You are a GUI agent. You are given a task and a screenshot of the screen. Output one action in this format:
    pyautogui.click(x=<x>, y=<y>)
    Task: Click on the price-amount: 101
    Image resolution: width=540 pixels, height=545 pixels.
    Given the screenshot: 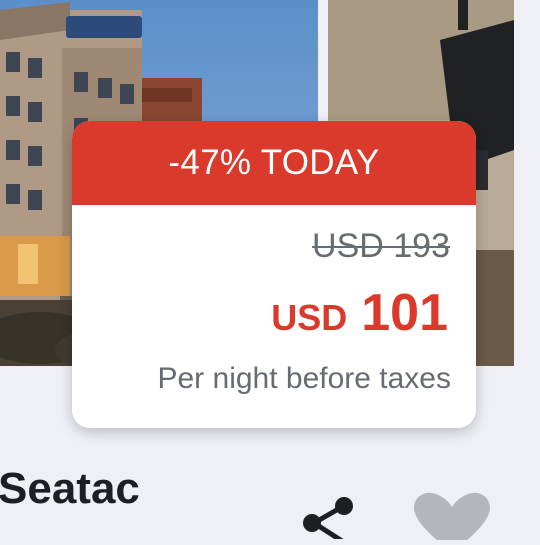 What is the action you would take?
    pyautogui.click(x=404, y=313)
    